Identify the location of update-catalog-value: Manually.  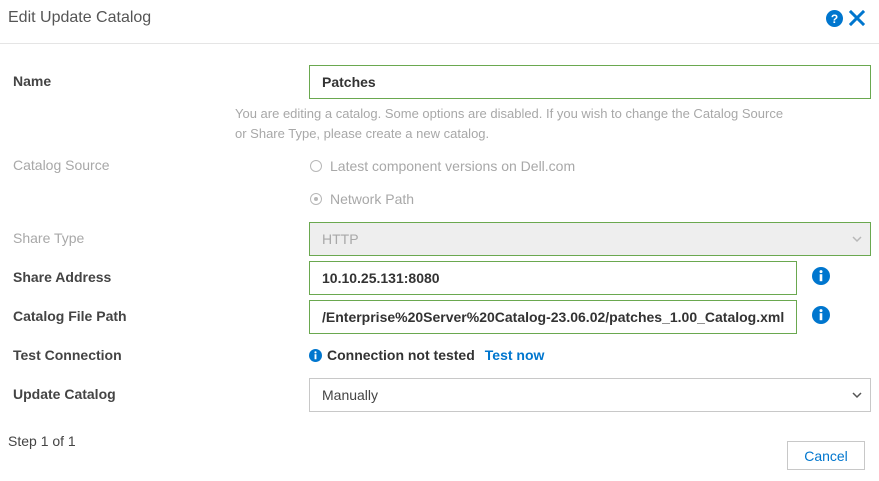
(350, 395).